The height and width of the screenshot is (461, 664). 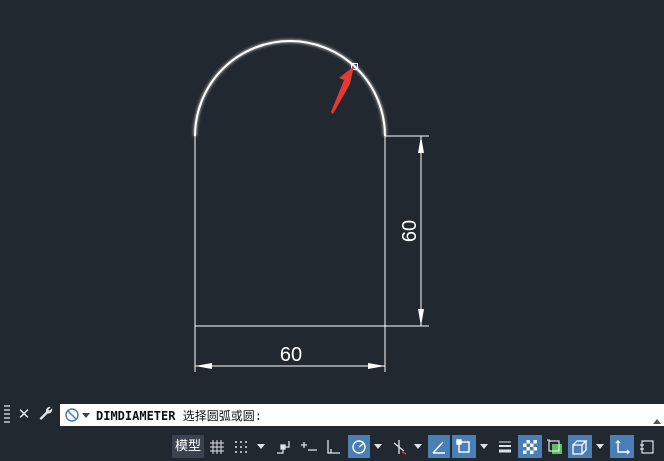 What do you see at coordinates (647, 446) in the screenshot?
I see `annotation-monitor-icon` at bounding box center [647, 446].